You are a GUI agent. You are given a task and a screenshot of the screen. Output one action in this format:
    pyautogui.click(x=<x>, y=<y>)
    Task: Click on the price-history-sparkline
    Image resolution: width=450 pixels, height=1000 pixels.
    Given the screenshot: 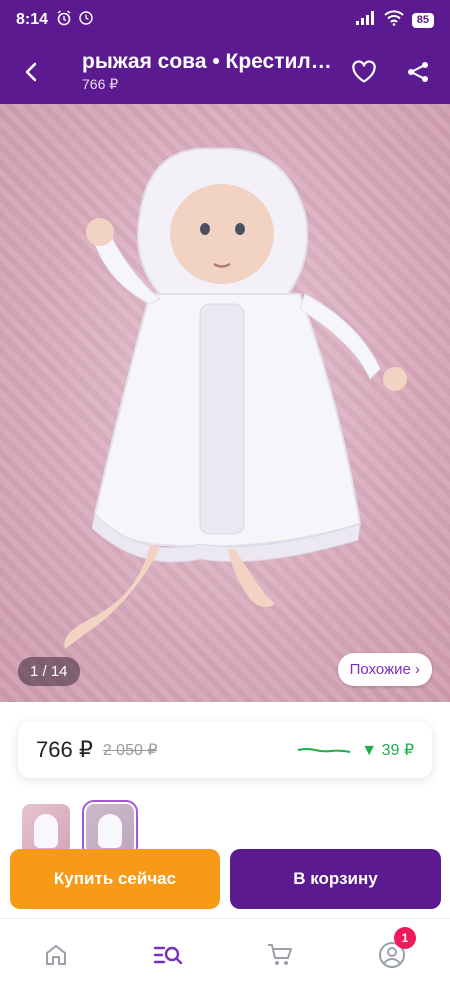 What is the action you would take?
    pyautogui.click(x=324, y=750)
    